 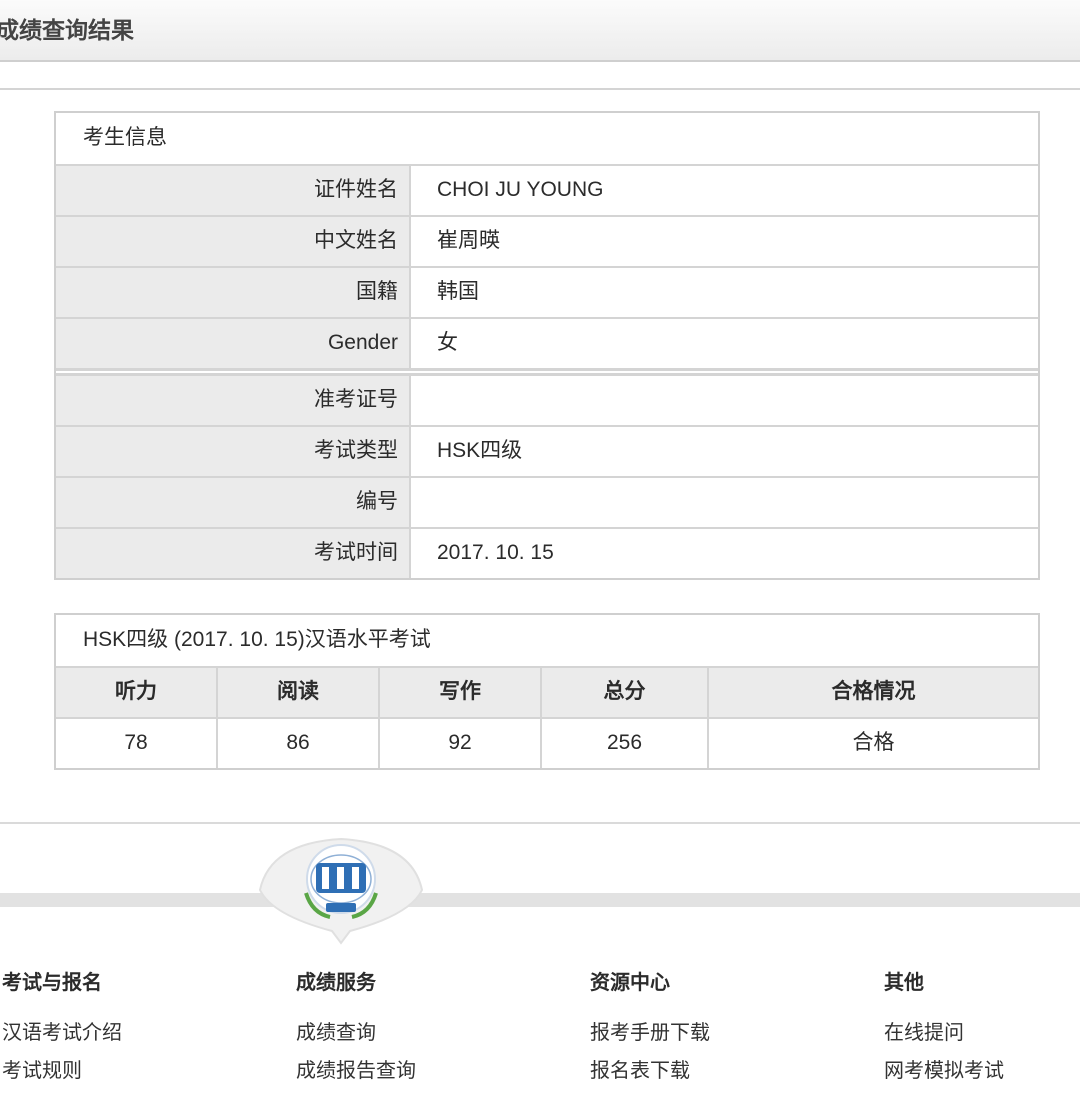 What do you see at coordinates (356, 1039) in the screenshot?
I see `footer-link: 成绩查询` at bounding box center [356, 1039].